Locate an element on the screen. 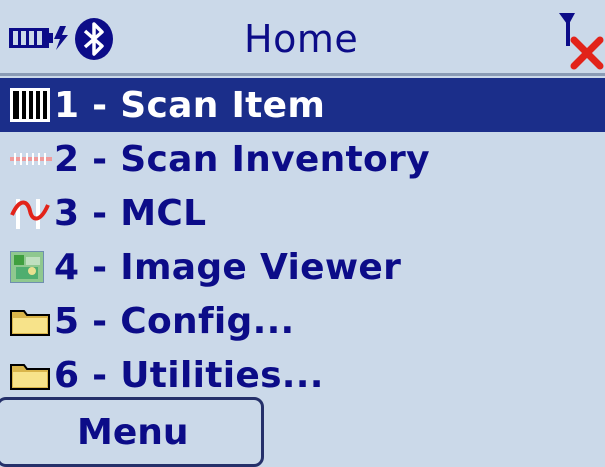 The width and height of the screenshot is (605, 467). menu-softkey-button: Menu is located at coordinates (132, 432).